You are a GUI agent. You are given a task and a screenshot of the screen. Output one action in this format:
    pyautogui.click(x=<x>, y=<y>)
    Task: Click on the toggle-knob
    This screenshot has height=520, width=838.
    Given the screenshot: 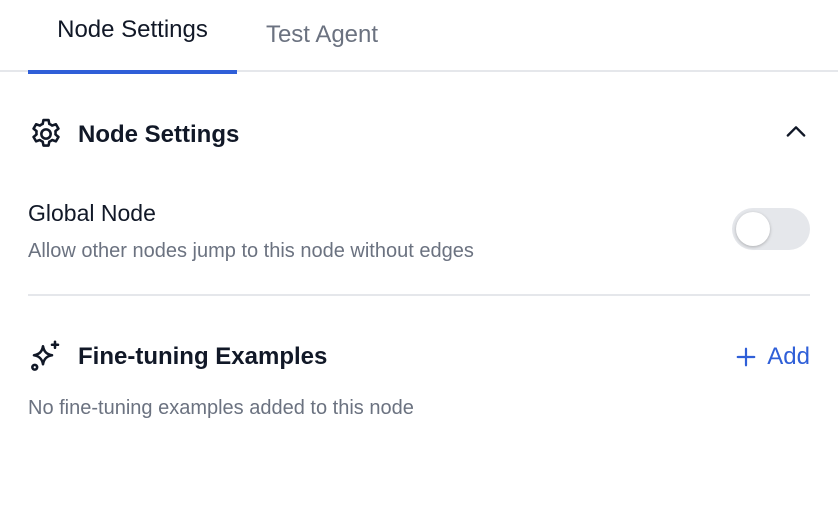 What is the action you would take?
    pyautogui.click(x=753, y=229)
    